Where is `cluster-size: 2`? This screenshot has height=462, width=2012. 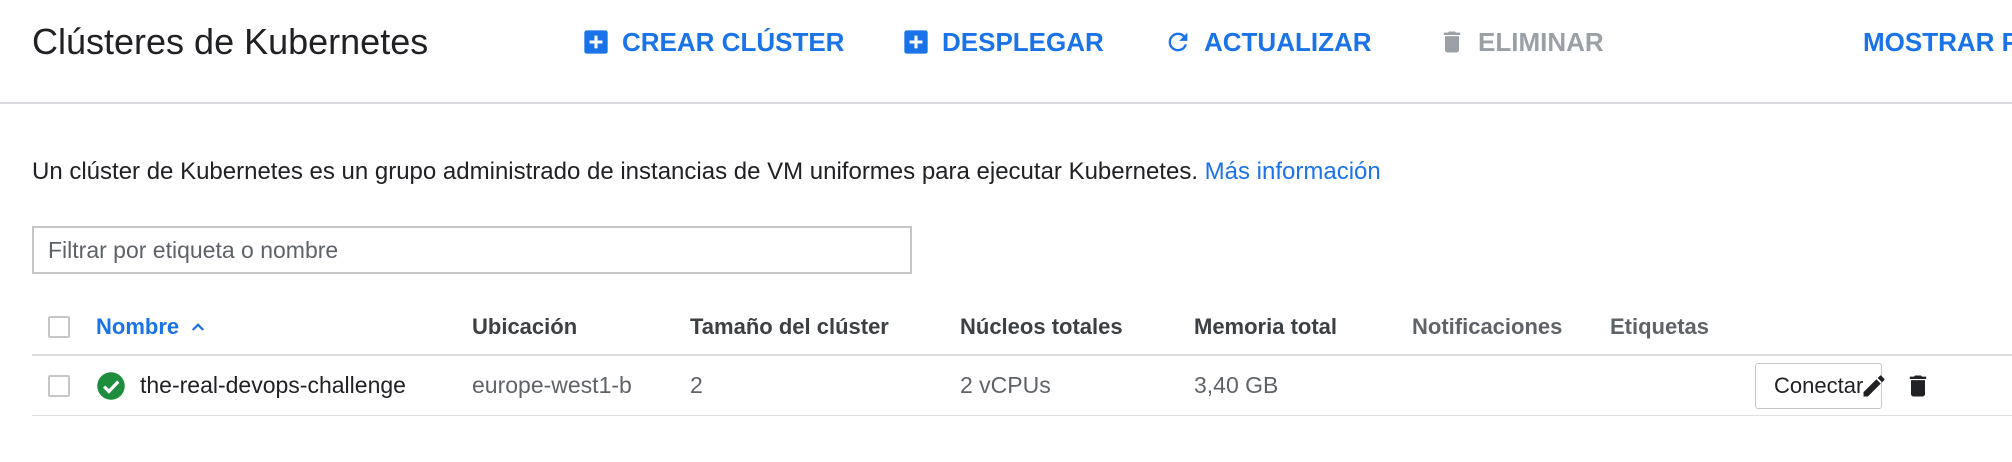 cluster-size: 2 is located at coordinates (696, 385).